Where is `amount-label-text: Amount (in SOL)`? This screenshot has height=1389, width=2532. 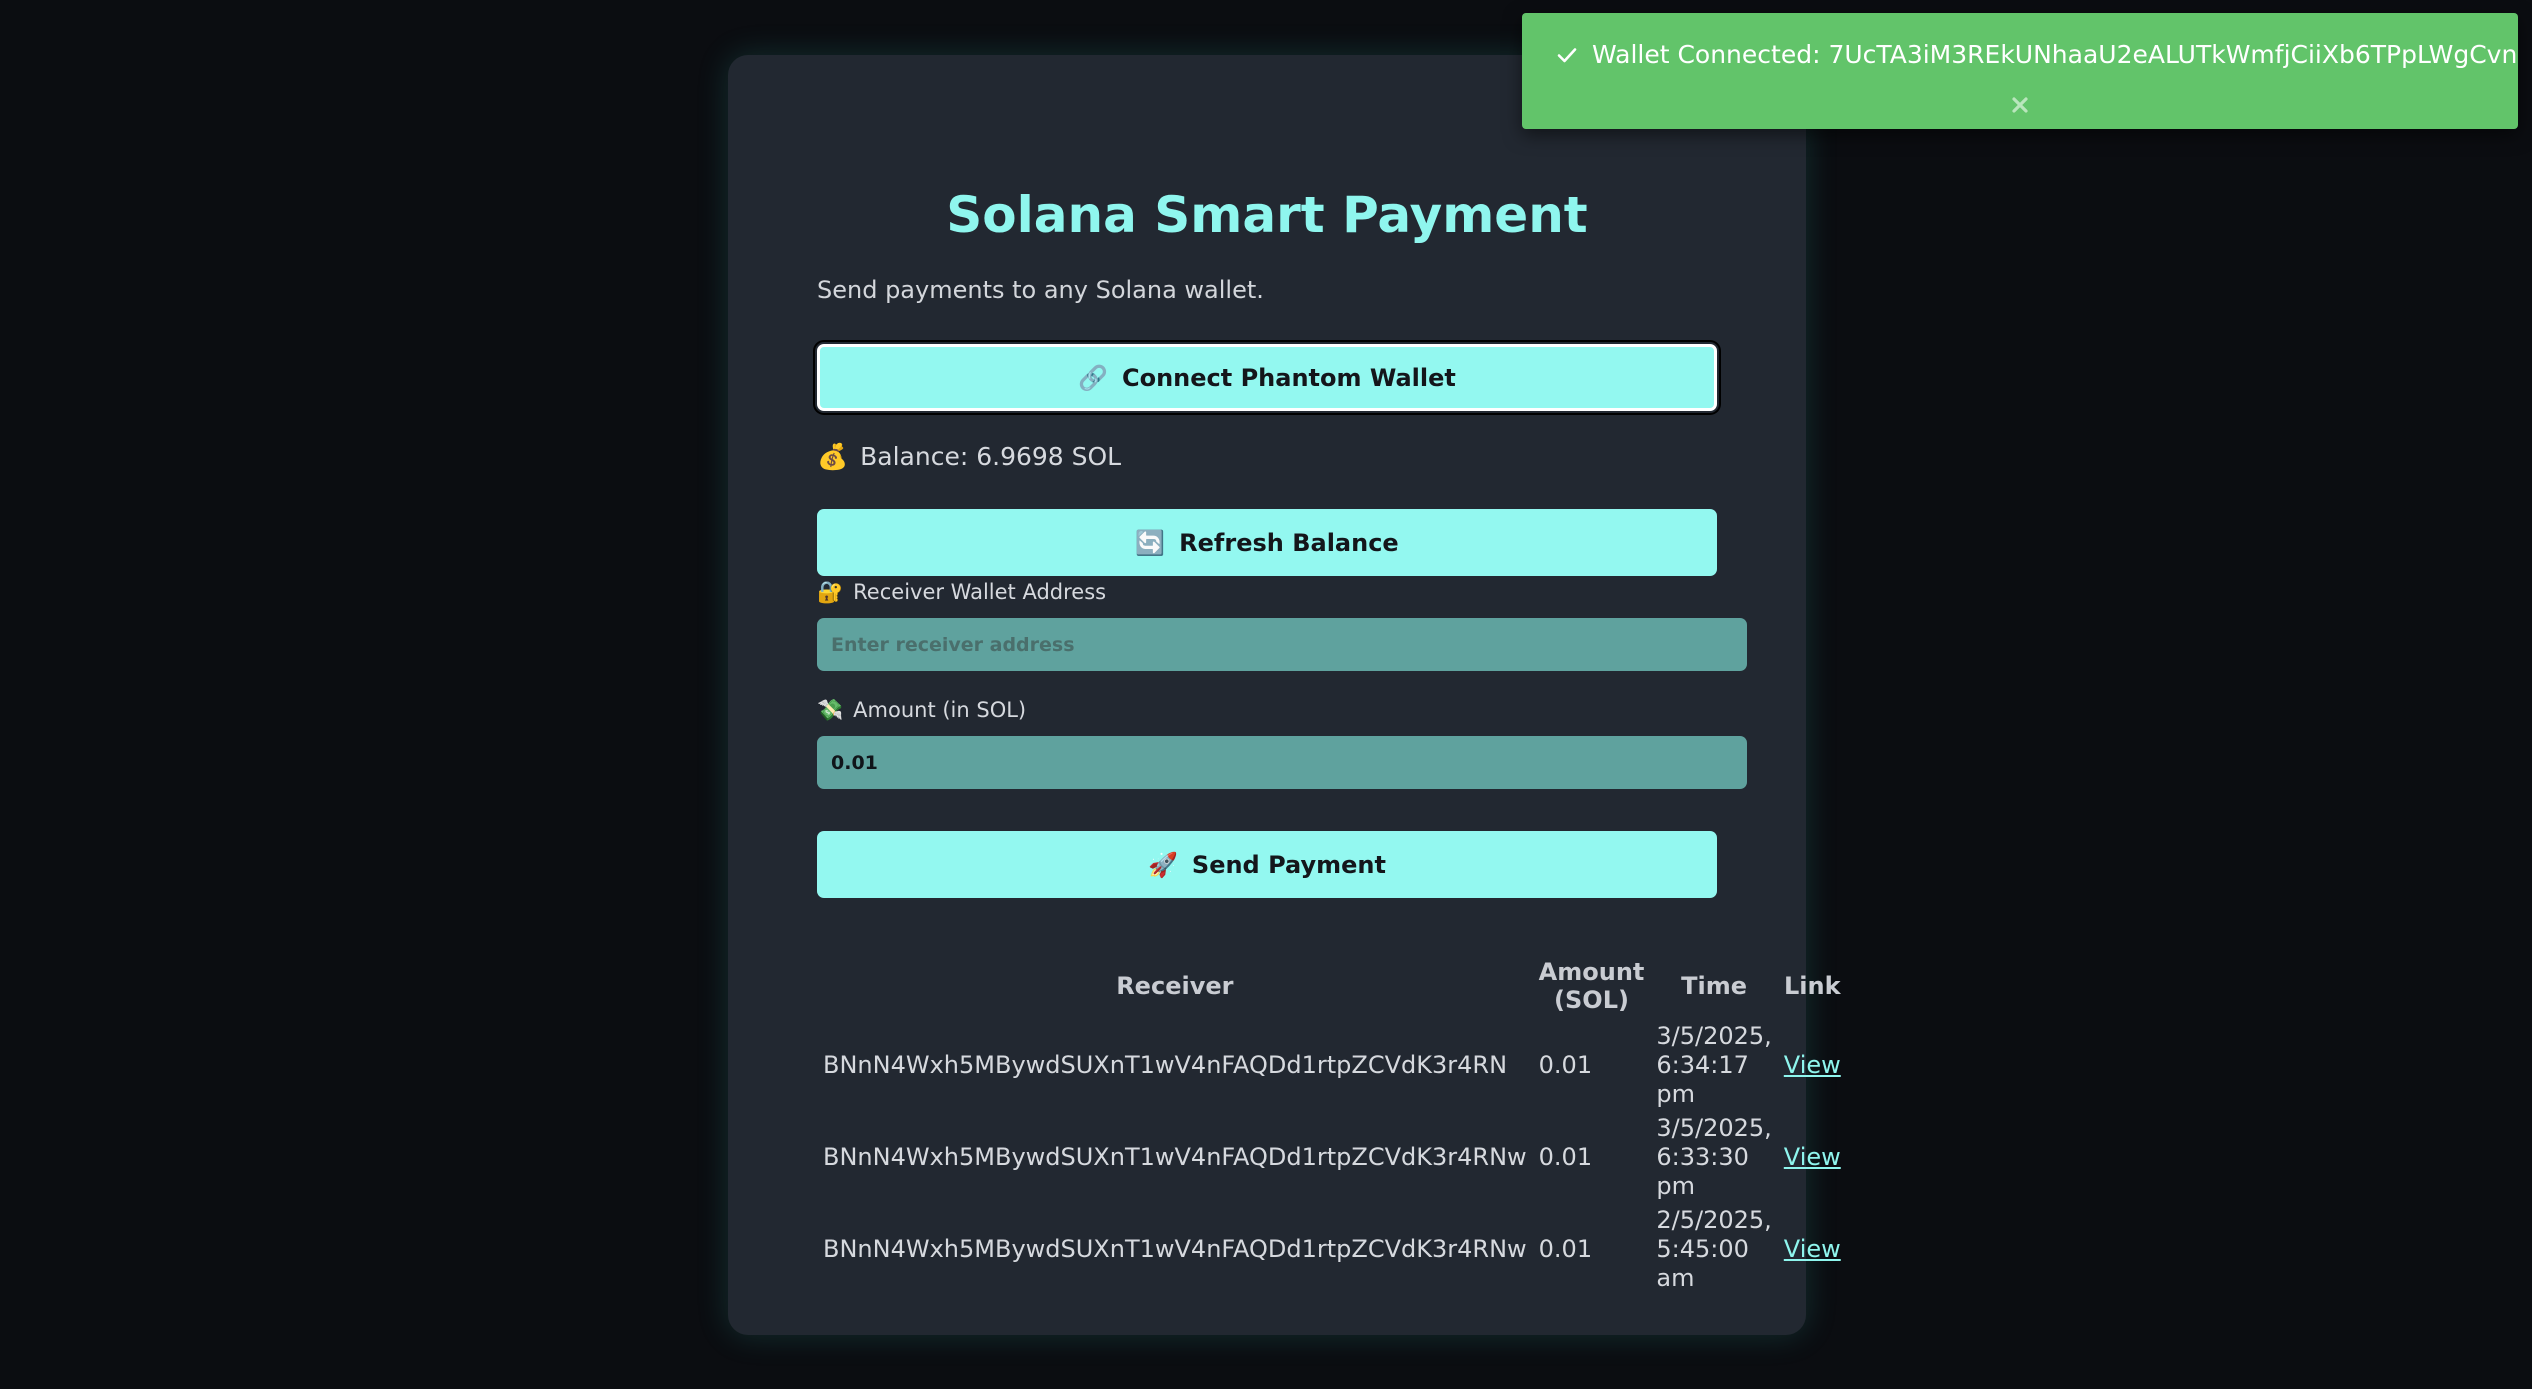
amount-label-text: Amount (in SOL) is located at coordinates (940, 710).